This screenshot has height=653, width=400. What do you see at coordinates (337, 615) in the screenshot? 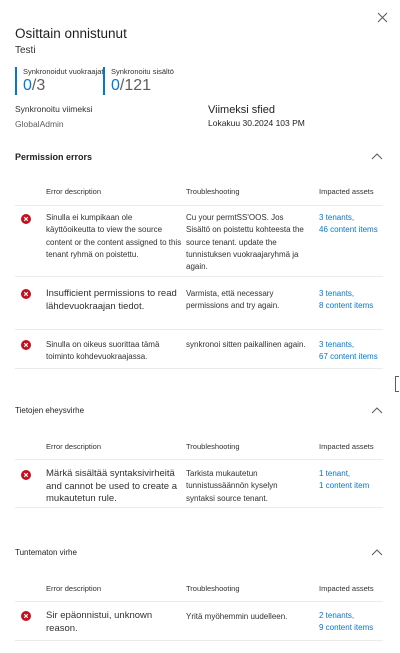
I see `impacted-tenants: 2 tenants,` at bounding box center [337, 615].